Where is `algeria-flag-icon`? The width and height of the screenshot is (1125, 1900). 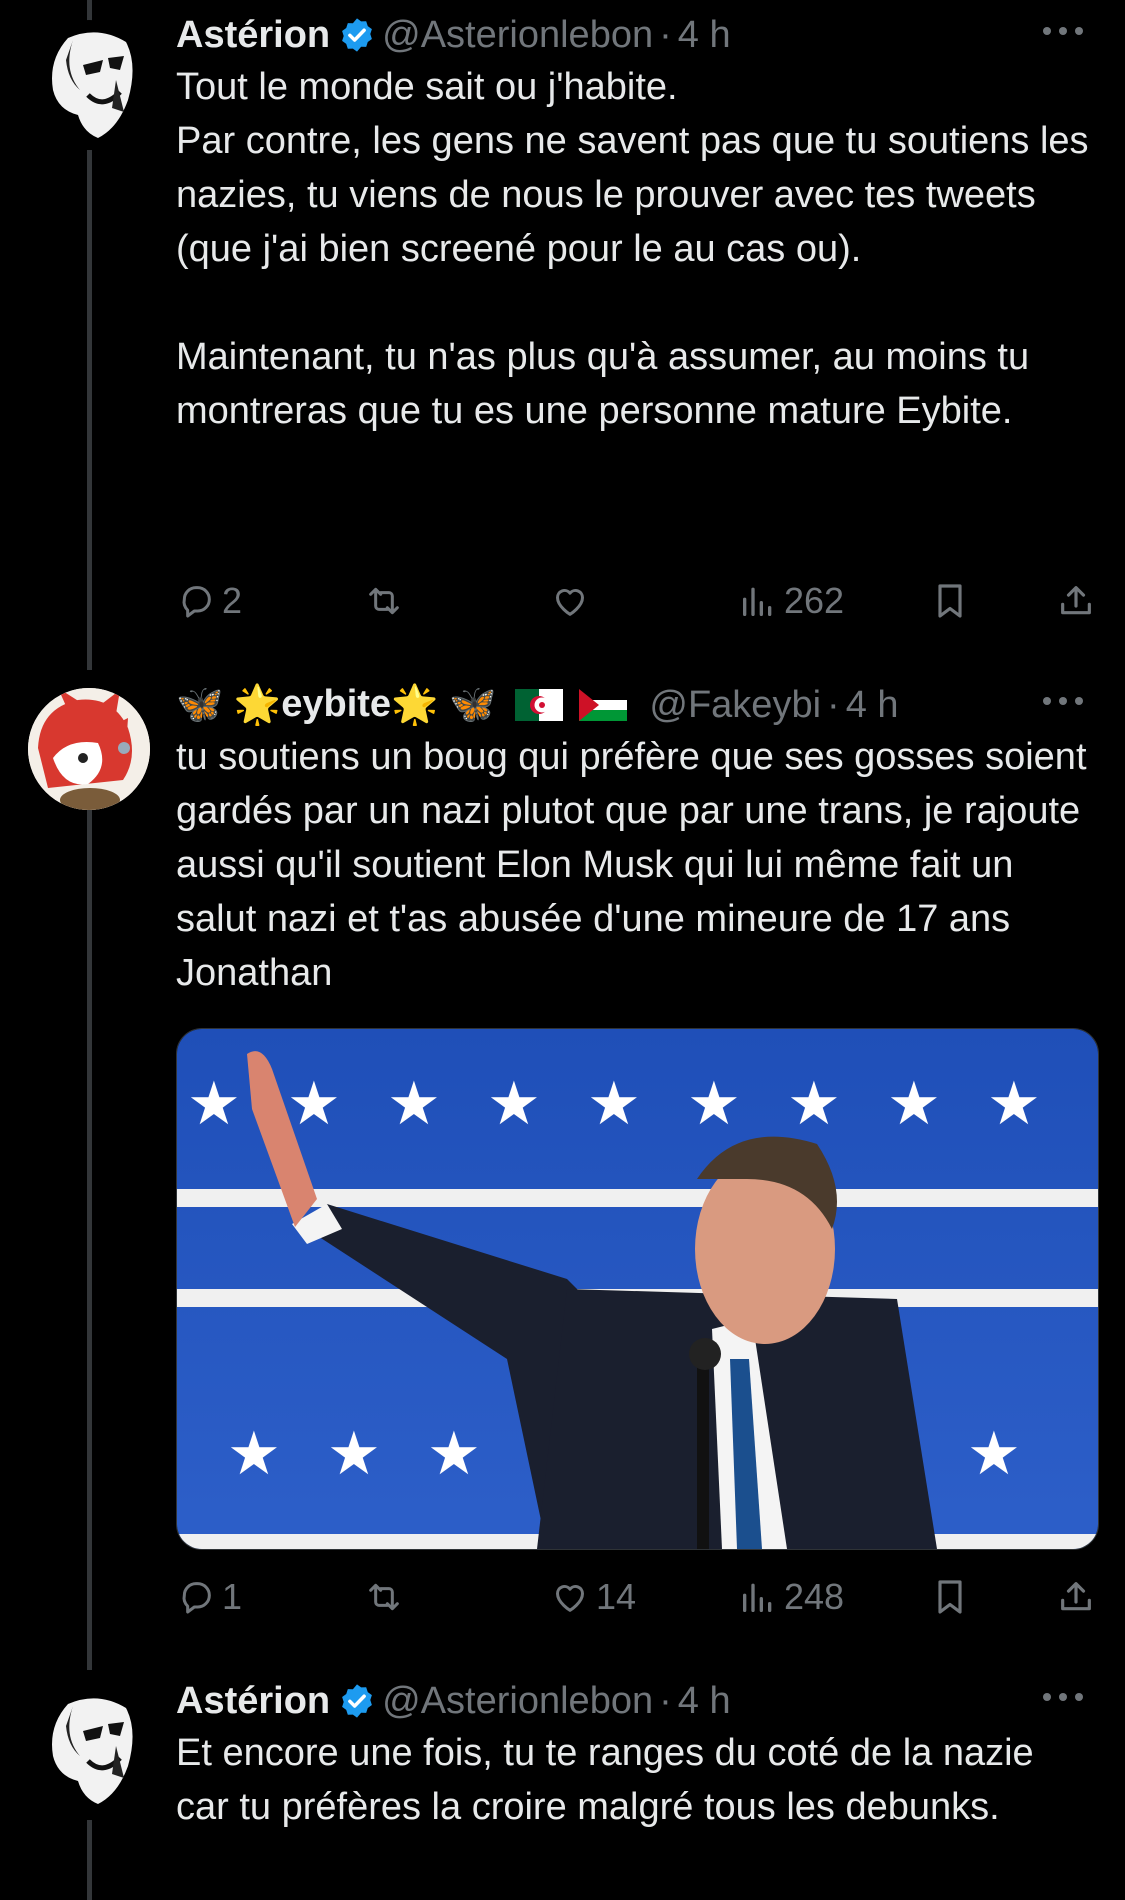
algeria-flag-icon is located at coordinates (538, 705).